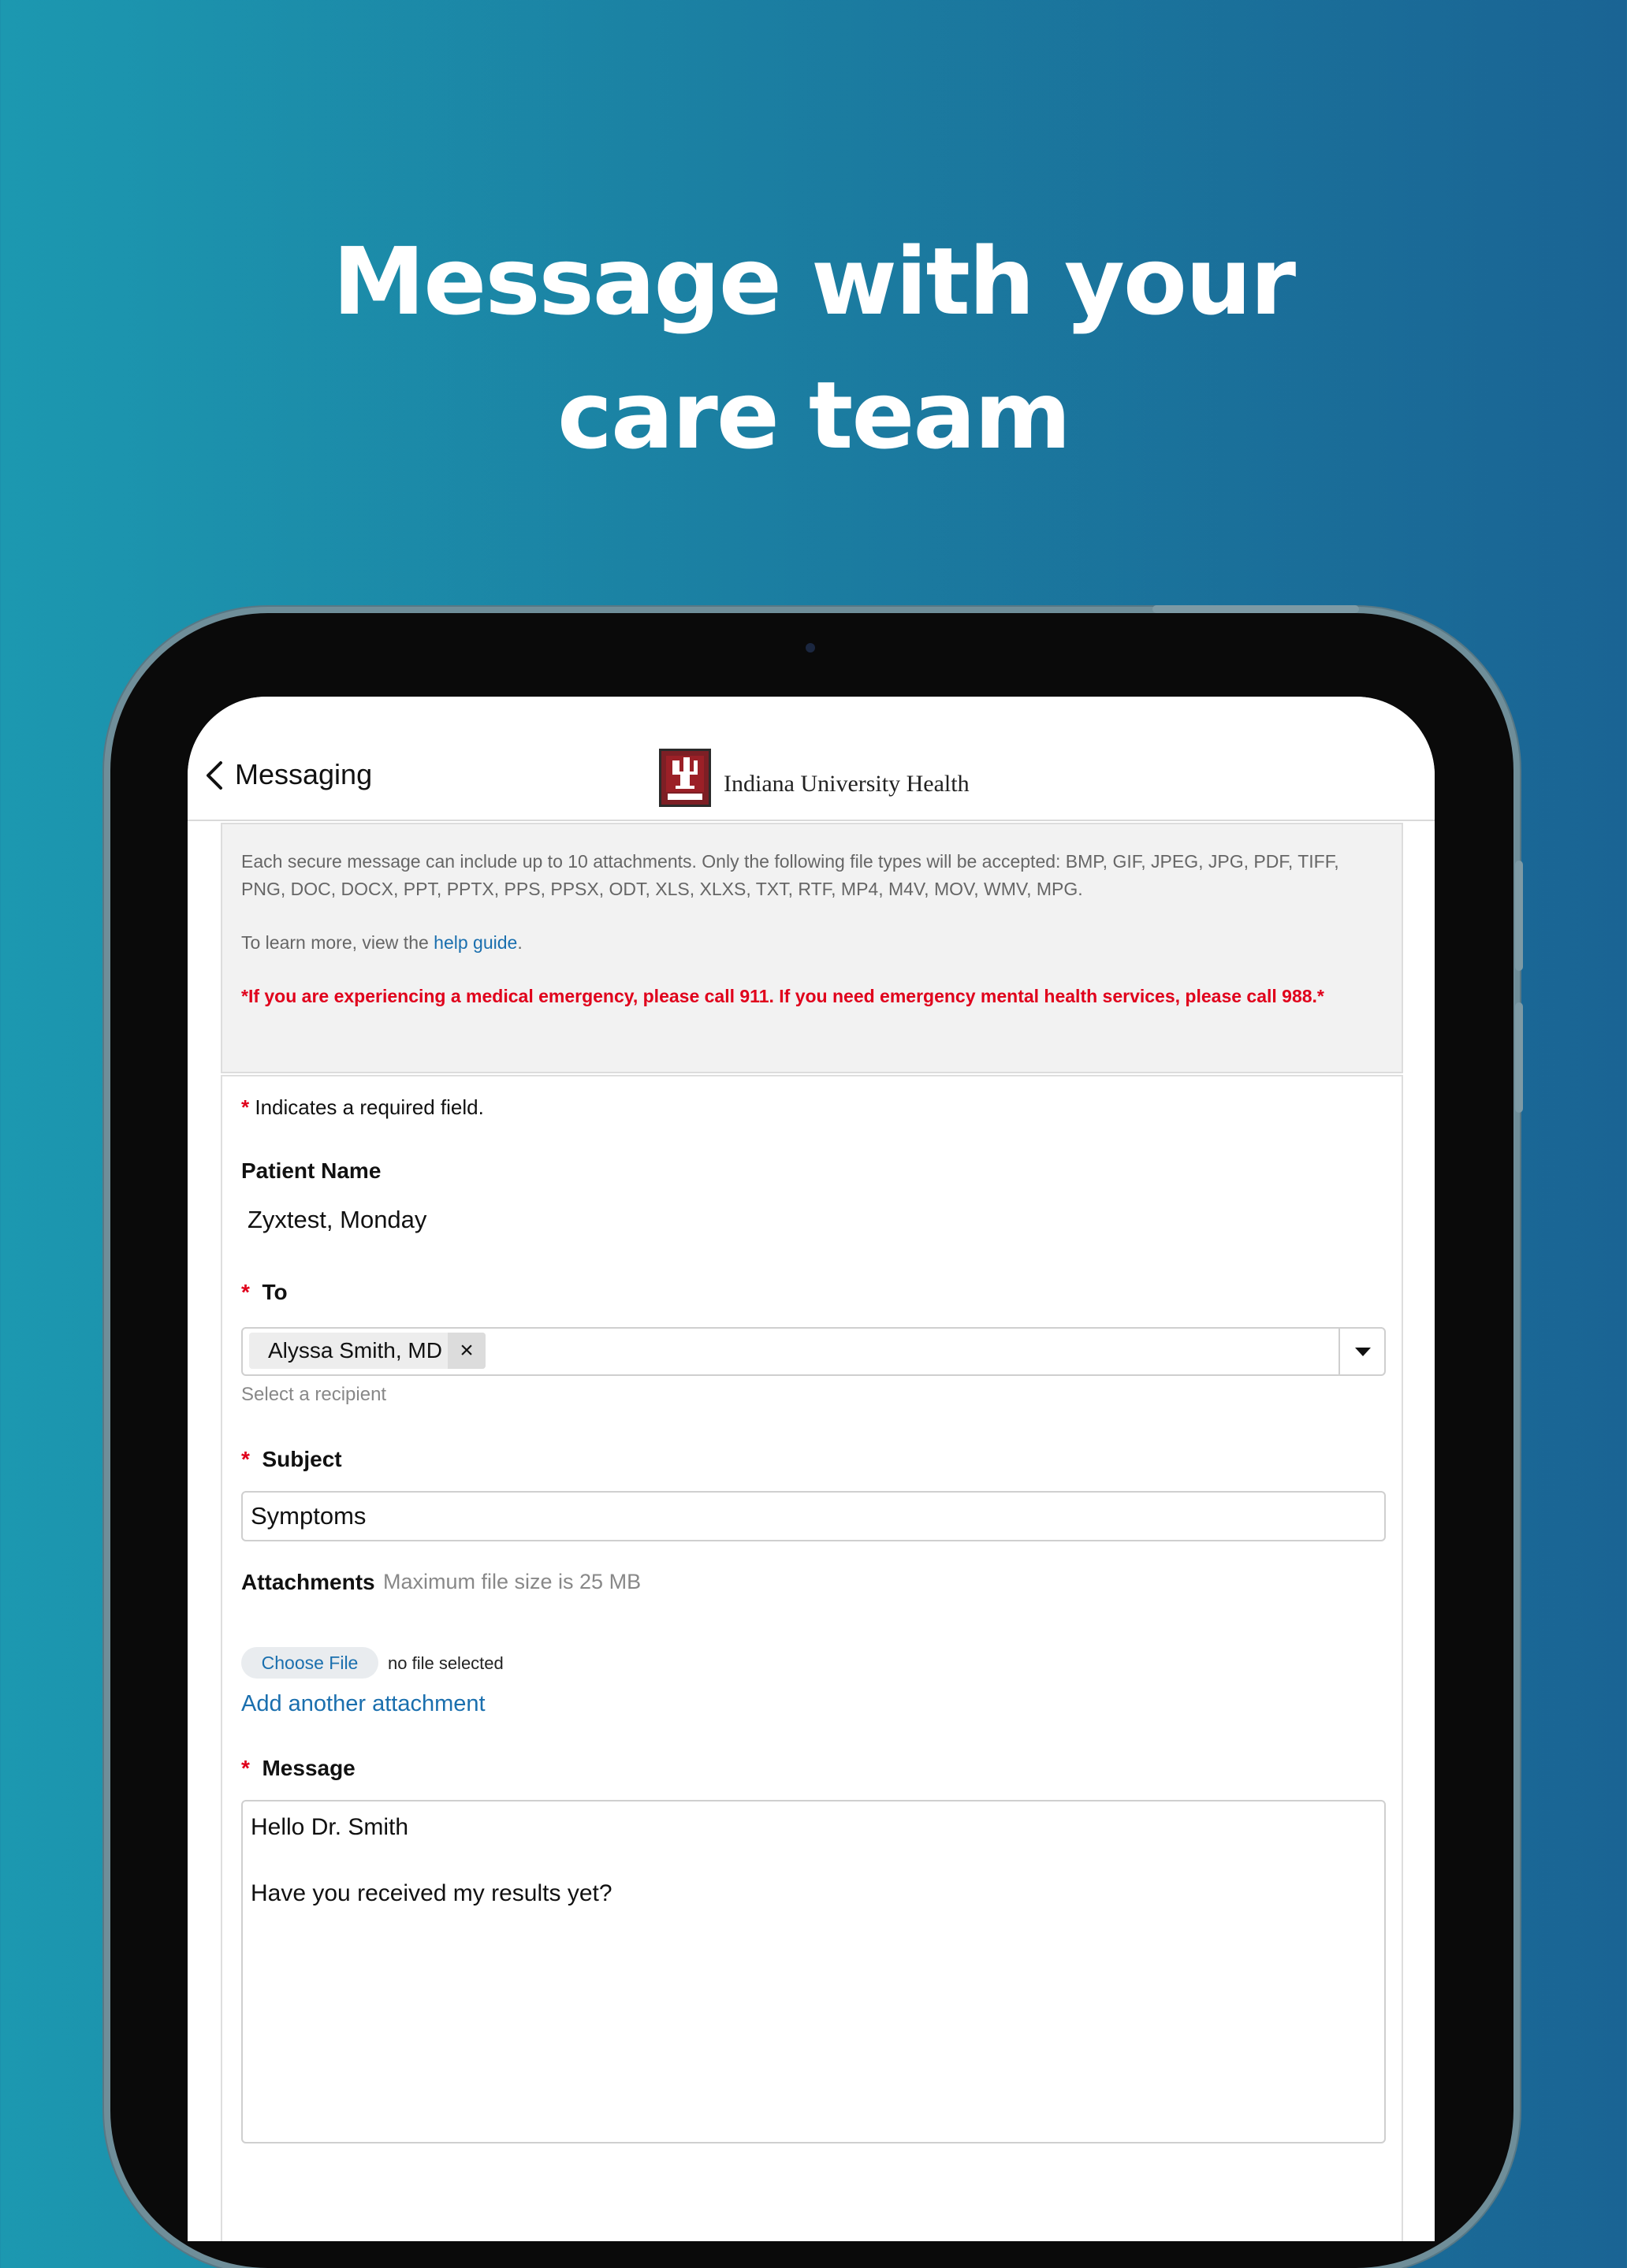 Image resolution: width=1627 pixels, height=2268 pixels. What do you see at coordinates (309, 1663) in the screenshot?
I see `choose-file-button: Choose File` at bounding box center [309, 1663].